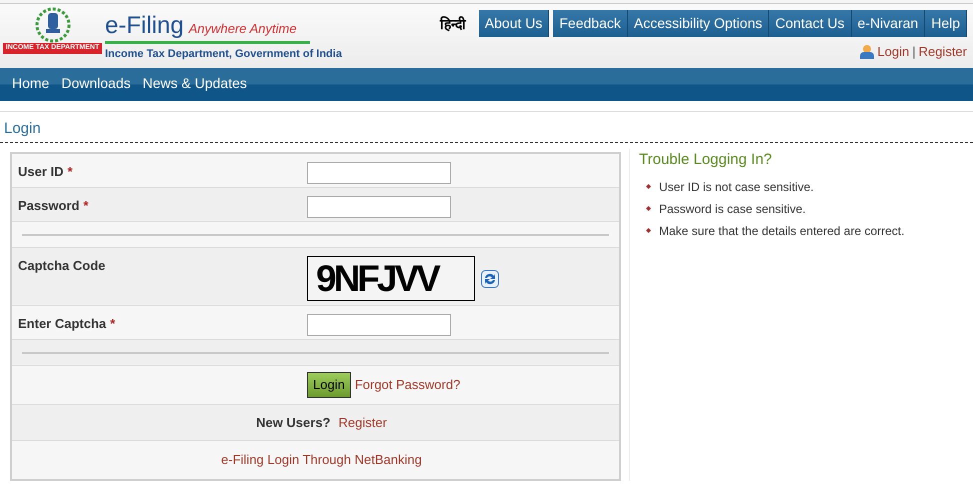  I want to click on help-title: Trouble Logging In?, so click(706, 160).